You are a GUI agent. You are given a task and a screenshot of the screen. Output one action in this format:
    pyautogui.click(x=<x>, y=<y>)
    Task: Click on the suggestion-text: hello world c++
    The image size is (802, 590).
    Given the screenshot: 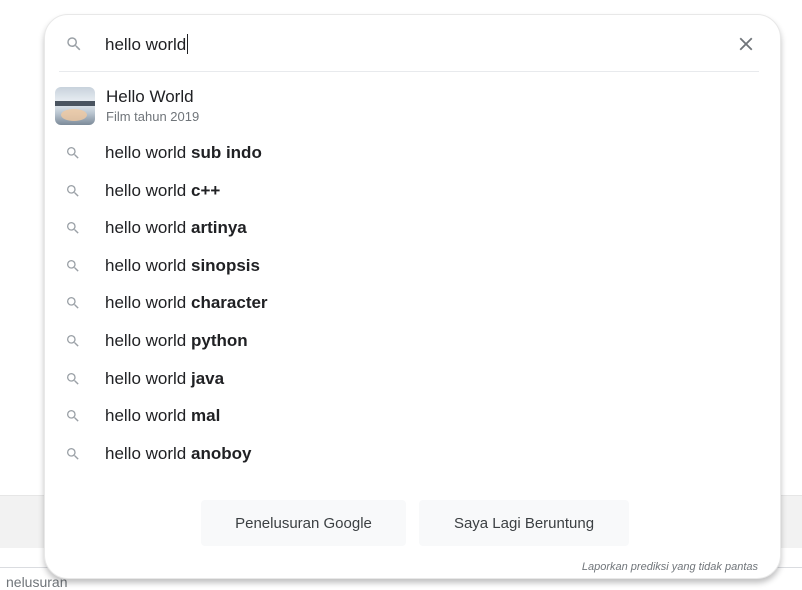 What is the action you would take?
    pyautogui.click(x=162, y=191)
    